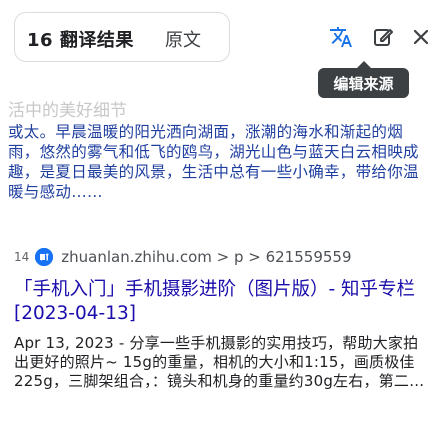 The height and width of the screenshot is (425, 438). I want to click on result-title-link: 「手机入门」手机摄影进阶（图片版）- 知乎专栏 [2023-04-13], so click(221, 302).